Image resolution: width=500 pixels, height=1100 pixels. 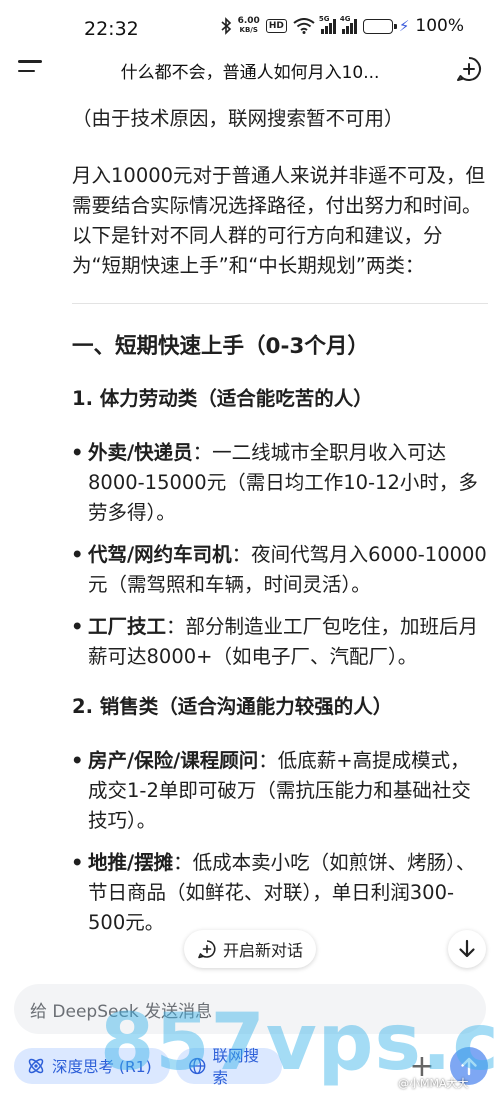 What do you see at coordinates (433, 1083) in the screenshot?
I see `credit-text: @小MMA大大` at bounding box center [433, 1083].